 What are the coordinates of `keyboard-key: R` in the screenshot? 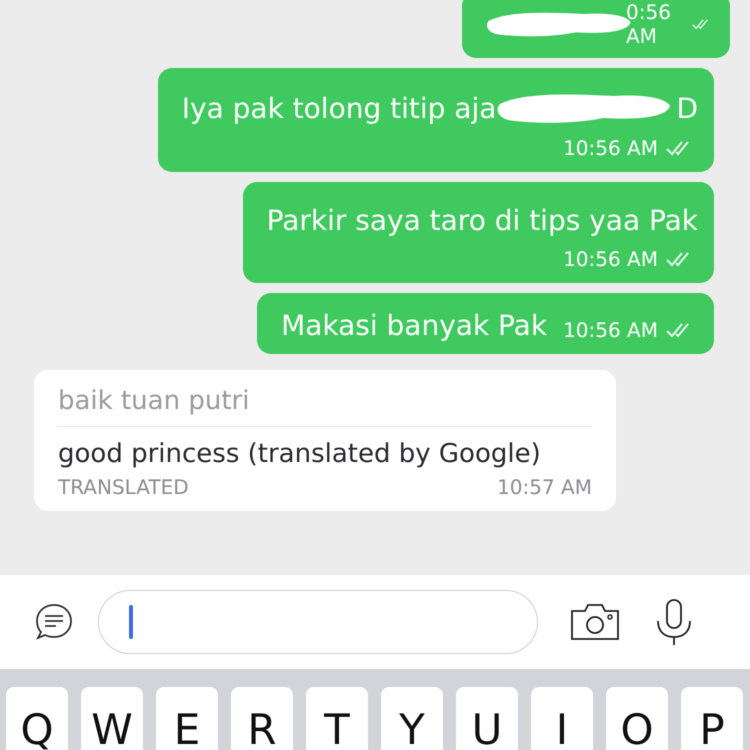 It's located at (262, 718).